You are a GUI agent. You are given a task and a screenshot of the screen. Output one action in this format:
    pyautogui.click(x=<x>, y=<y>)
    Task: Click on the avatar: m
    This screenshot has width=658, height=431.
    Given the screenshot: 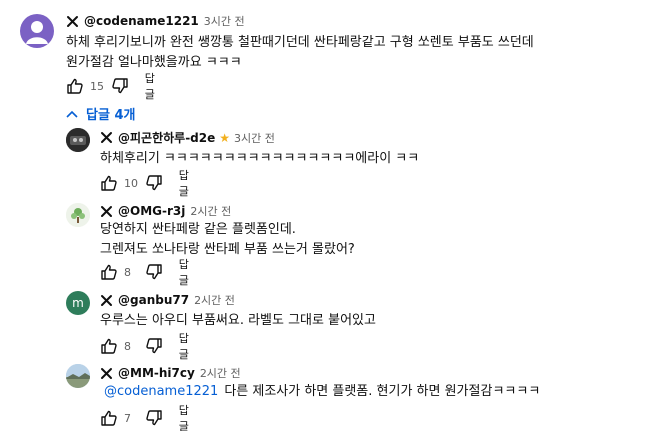 What is the action you would take?
    pyautogui.click(x=78, y=303)
    